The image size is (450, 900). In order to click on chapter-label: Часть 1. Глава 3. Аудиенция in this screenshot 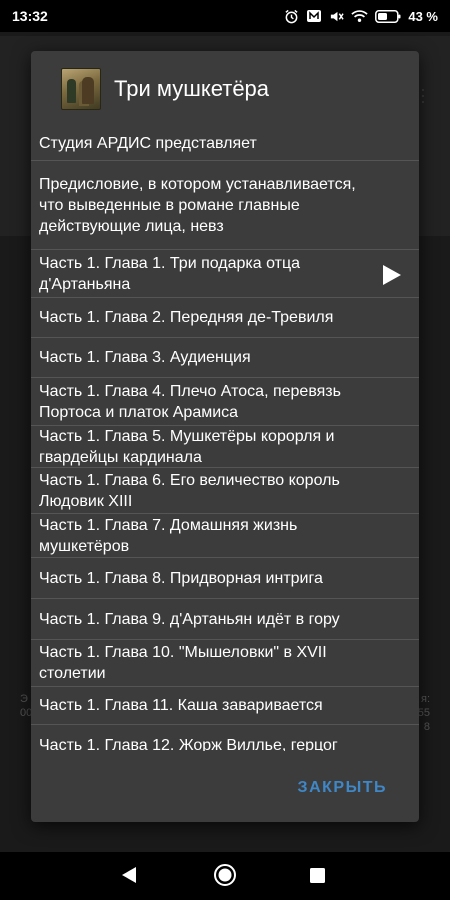, I will do `click(145, 357)`.